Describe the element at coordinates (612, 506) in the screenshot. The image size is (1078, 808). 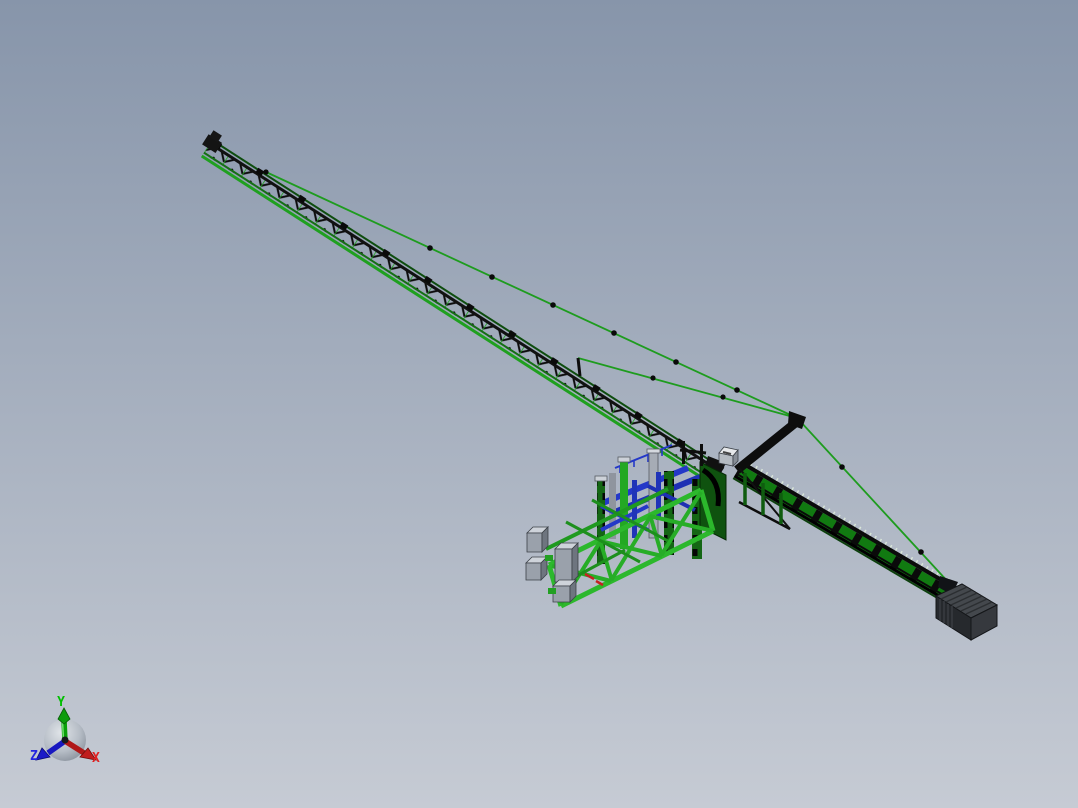
I see `steel-plate` at that location.